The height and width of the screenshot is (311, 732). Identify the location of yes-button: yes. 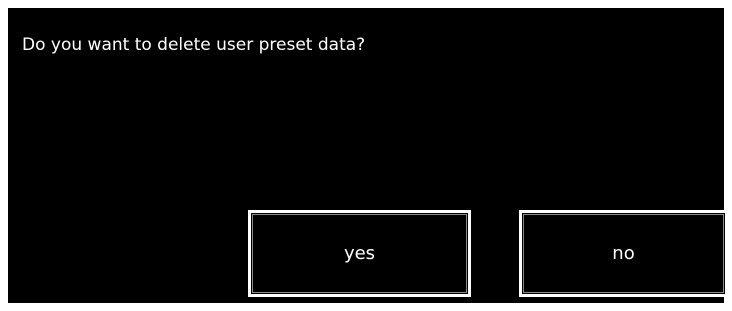
(359, 253).